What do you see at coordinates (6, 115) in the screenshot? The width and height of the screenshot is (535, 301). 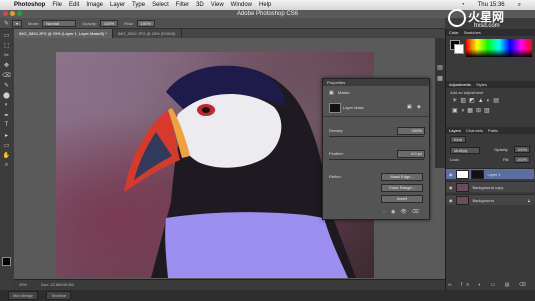 I see `pen-tool-icon: ✒` at bounding box center [6, 115].